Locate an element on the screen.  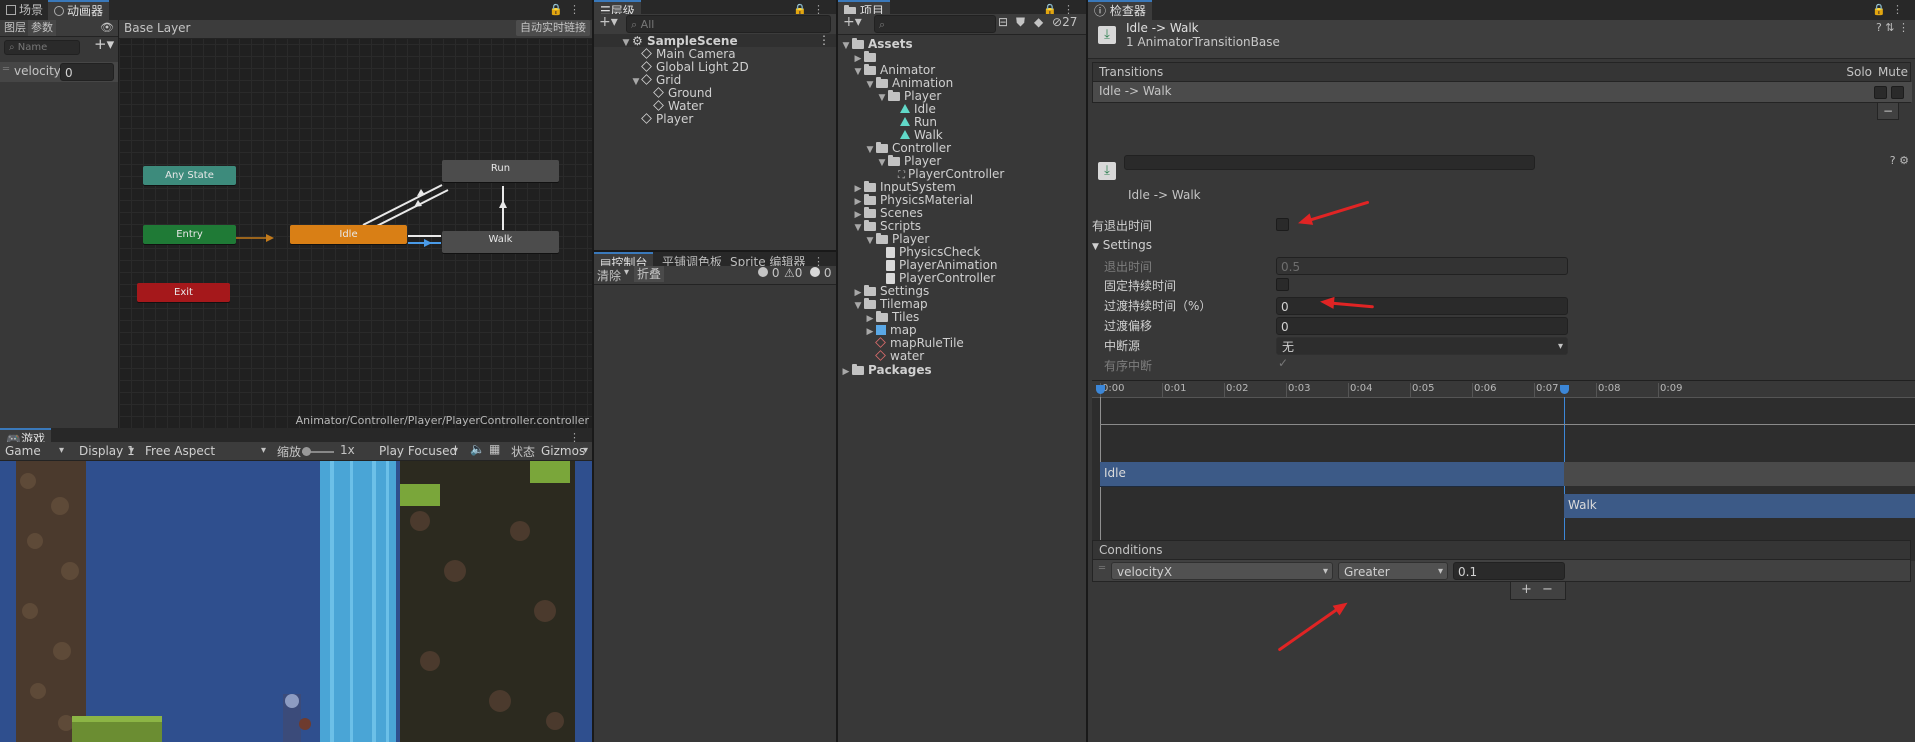
timeline-start-marker is located at coordinates (1100, 389).